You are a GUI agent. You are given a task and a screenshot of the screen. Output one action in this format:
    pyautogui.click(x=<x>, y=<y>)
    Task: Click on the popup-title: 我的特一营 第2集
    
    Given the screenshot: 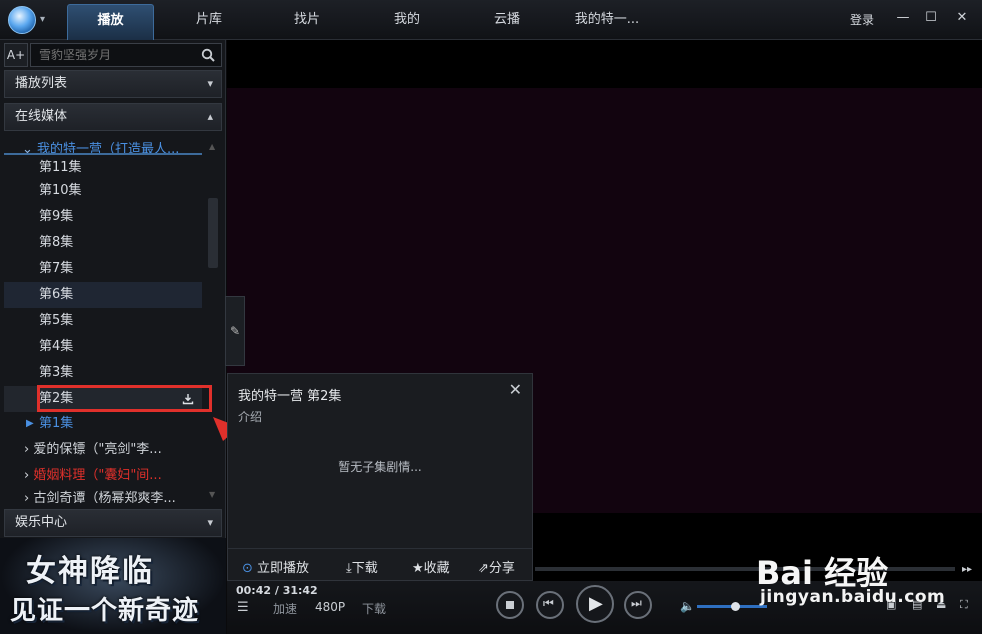 What is the action you would take?
    pyautogui.click(x=290, y=396)
    